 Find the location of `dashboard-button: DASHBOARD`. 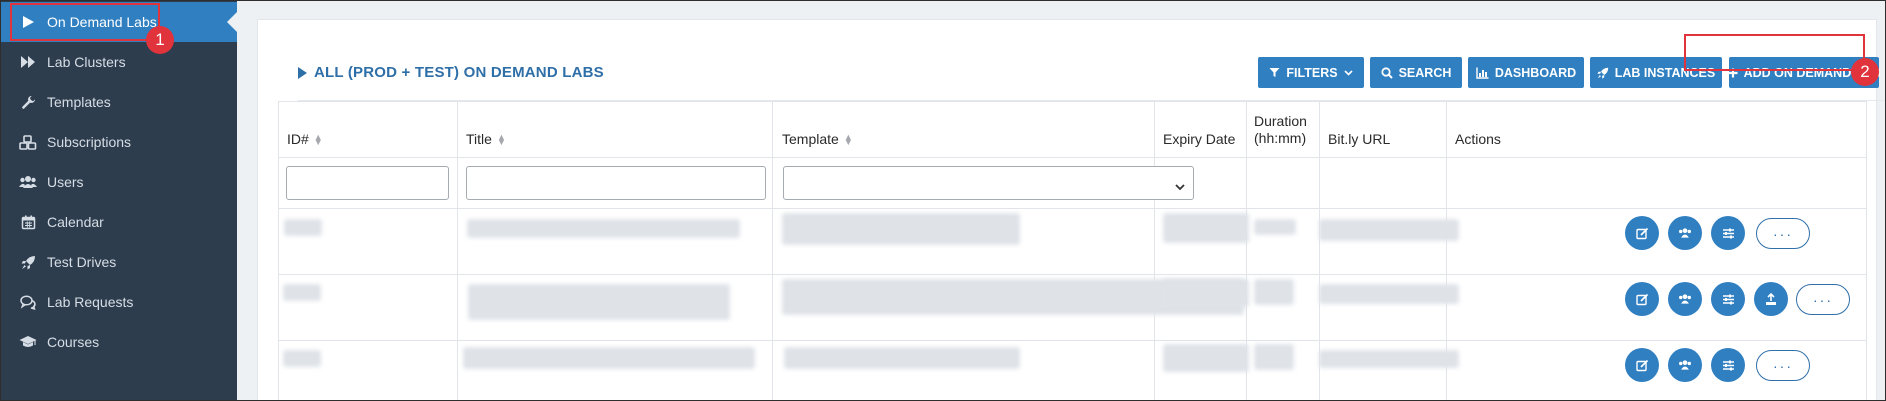

dashboard-button: DASHBOARD is located at coordinates (1526, 72).